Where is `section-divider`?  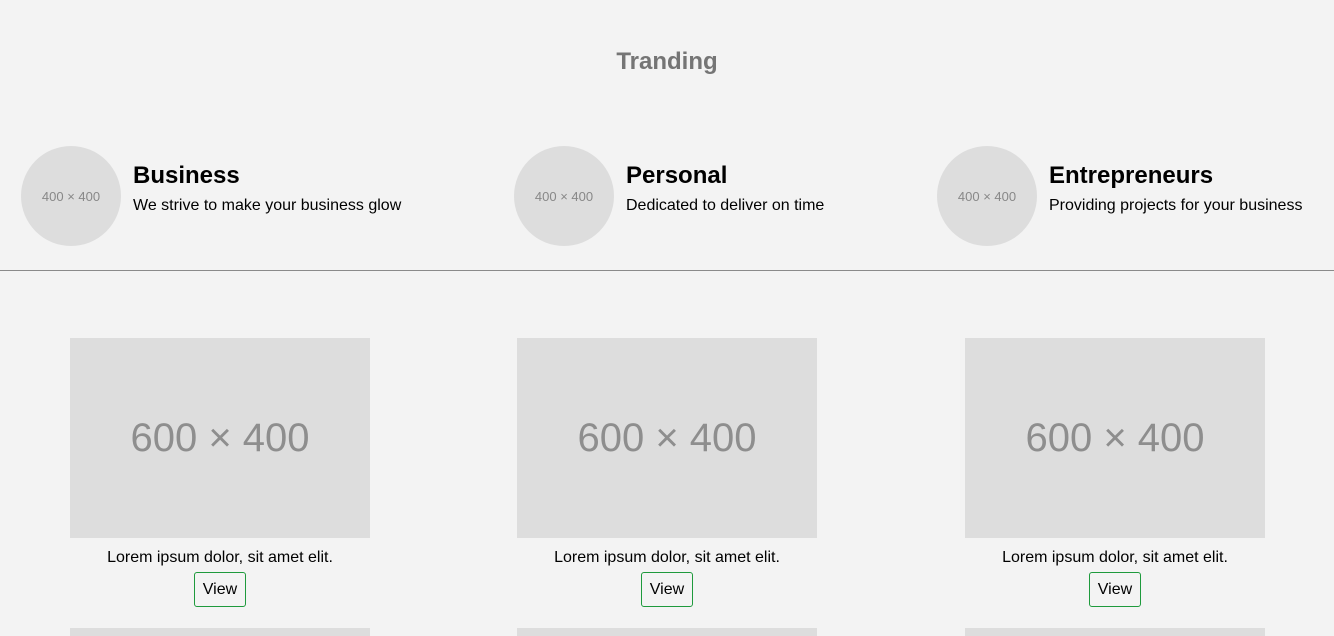
section-divider is located at coordinates (667, 270).